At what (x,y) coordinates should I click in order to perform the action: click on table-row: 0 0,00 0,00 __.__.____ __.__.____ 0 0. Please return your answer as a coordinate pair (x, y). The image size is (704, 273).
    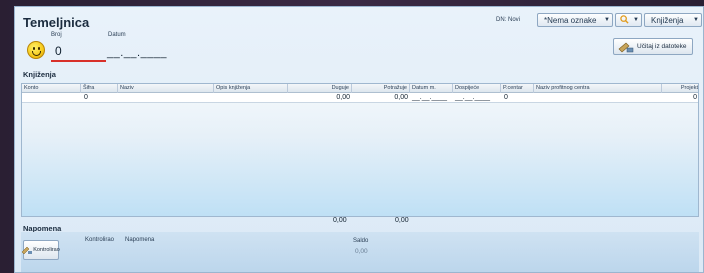
    Looking at the image, I should click on (360, 98).